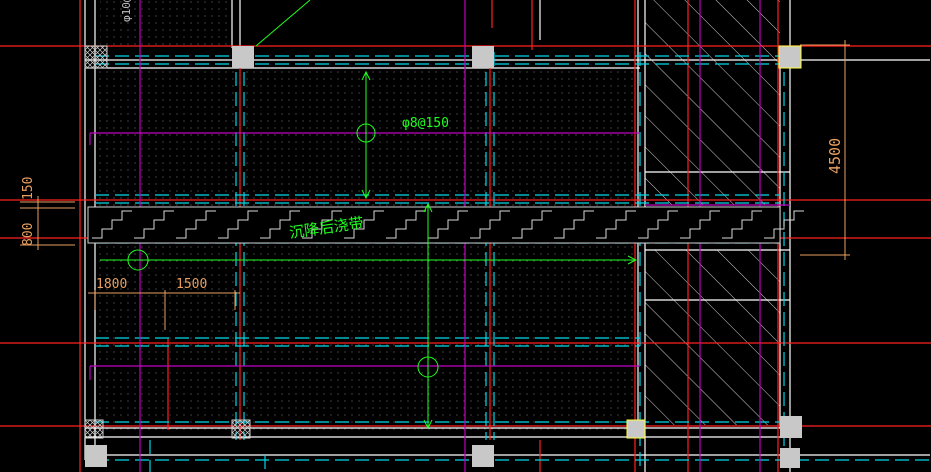  Describe the element at coordinates (111, 284) in the screenshot. I see `dimension-1800: 1800` at that location.